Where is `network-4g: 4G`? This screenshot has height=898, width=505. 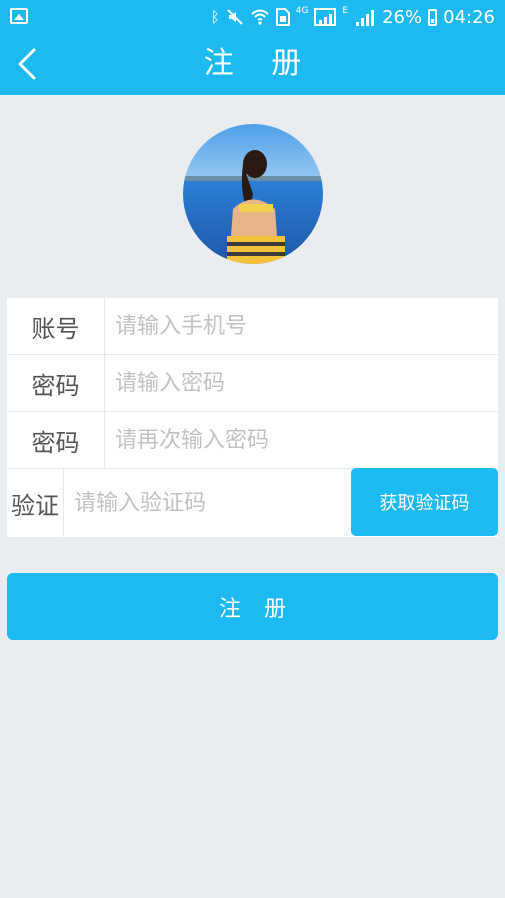
network-4g: 4G is located at coordinates (302, 11).